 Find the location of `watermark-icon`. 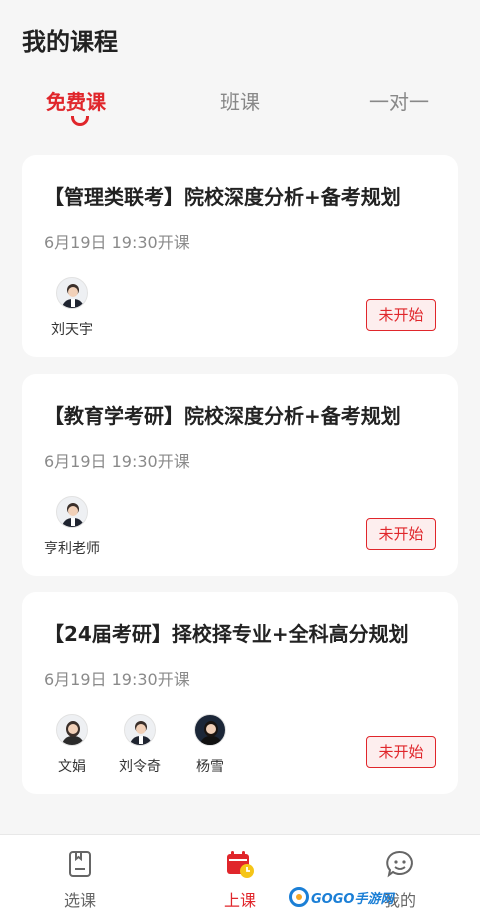

watermark-icon is located at coordinates (299, 897).